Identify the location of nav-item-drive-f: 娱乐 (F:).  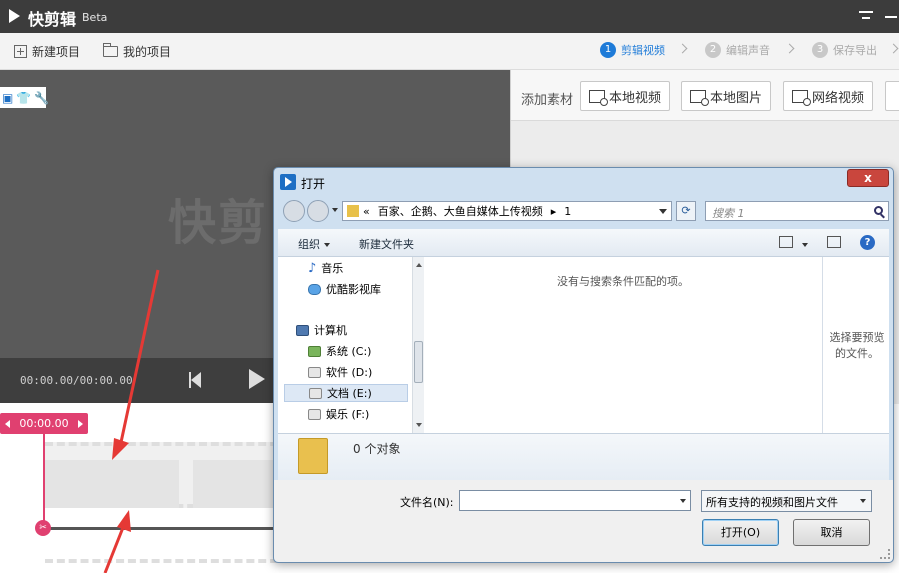
(338, 414).